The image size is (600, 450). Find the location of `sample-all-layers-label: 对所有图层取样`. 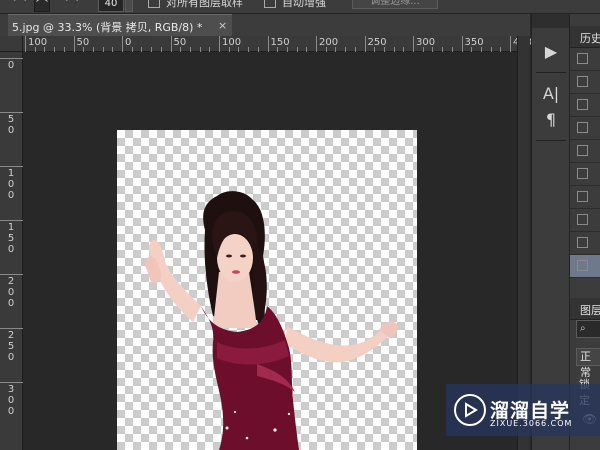

sample-all-layers-label: 对所有图层取样 is located at coordinates (204, 4).